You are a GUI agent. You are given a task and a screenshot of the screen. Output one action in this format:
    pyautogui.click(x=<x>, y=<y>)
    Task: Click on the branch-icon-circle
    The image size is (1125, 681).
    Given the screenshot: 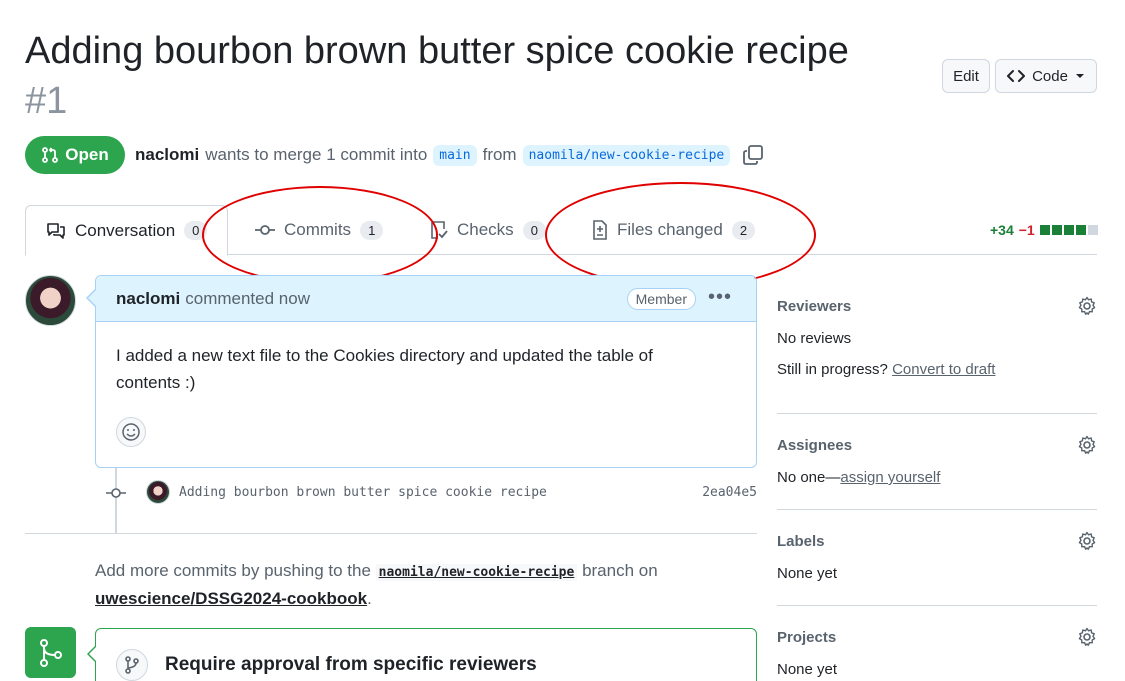 What is the action you would take?
    pyautogui.click(x=132, y=665)
    